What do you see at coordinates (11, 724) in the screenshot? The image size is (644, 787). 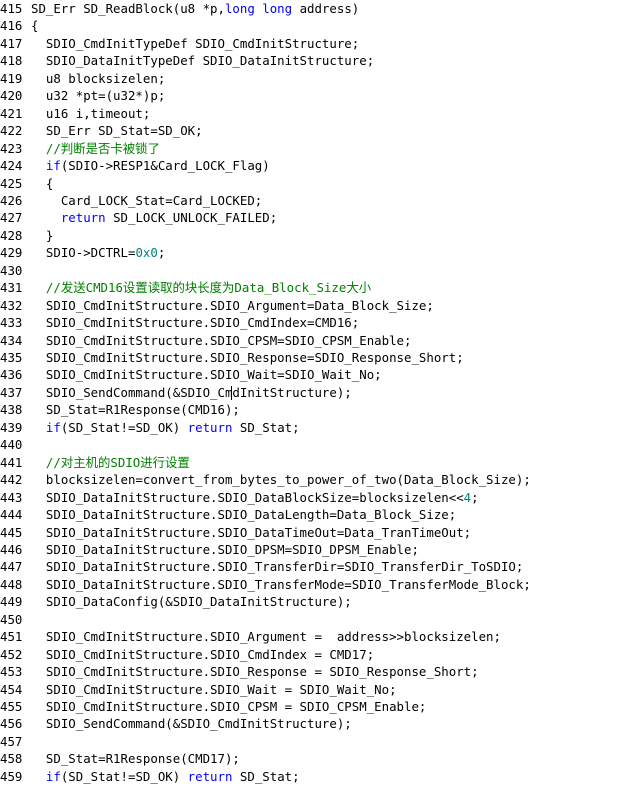 I see `line-number: 456` at bounding box center [11, 724].